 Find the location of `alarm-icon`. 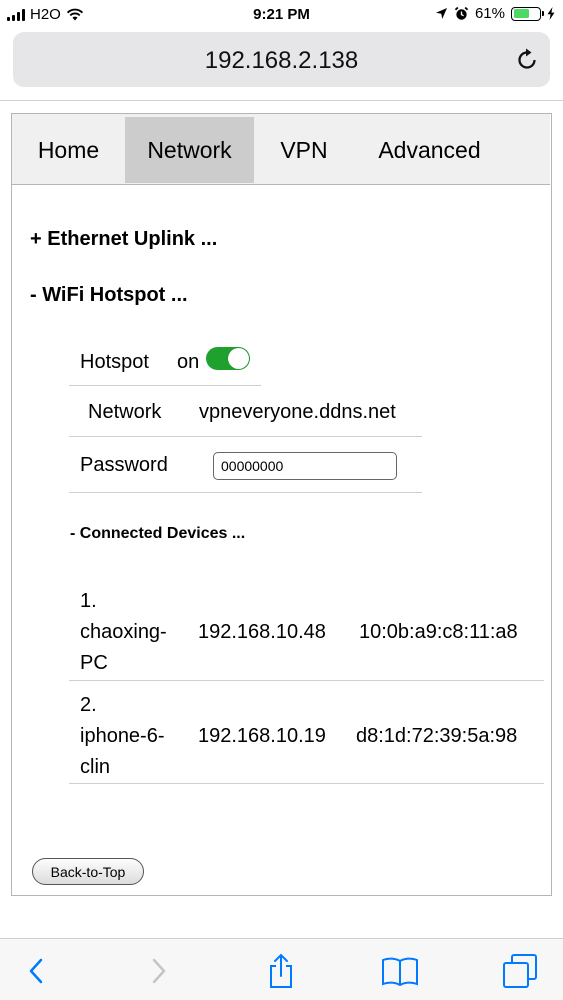

alarm-icon is located at coordinates (461, 13).